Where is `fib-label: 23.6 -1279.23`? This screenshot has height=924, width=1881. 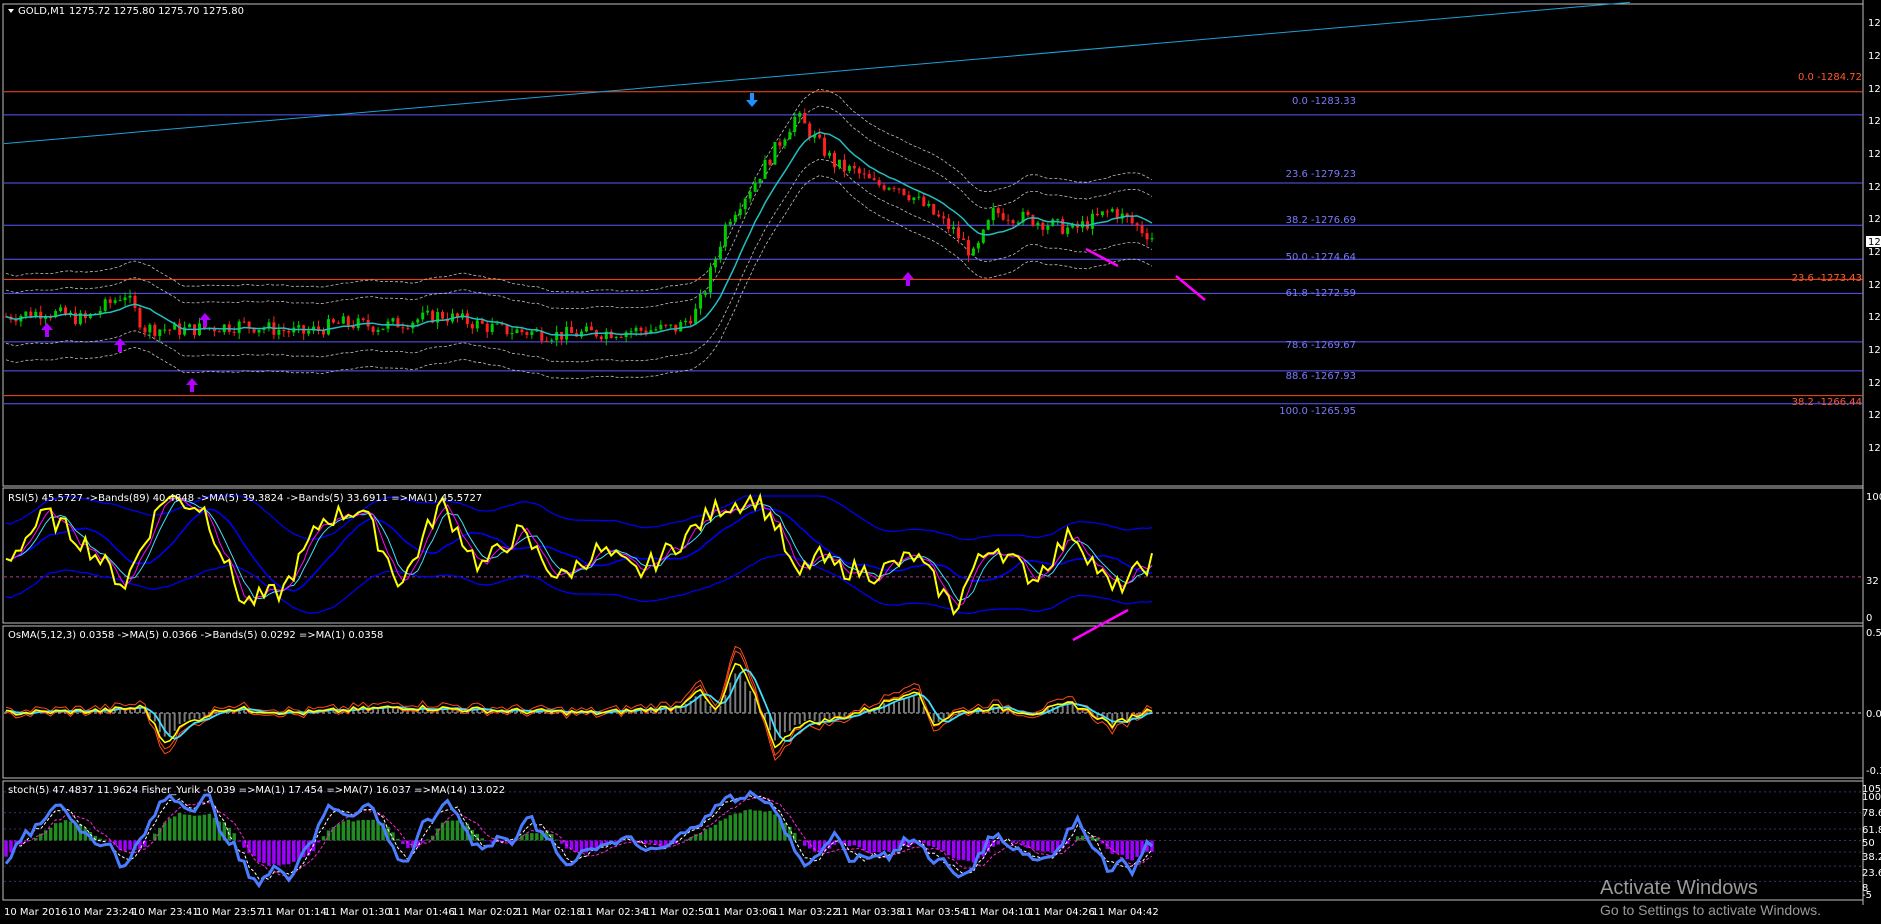 fib-label: 23.6 -1279.23 is located at coordinates (1321, 174).